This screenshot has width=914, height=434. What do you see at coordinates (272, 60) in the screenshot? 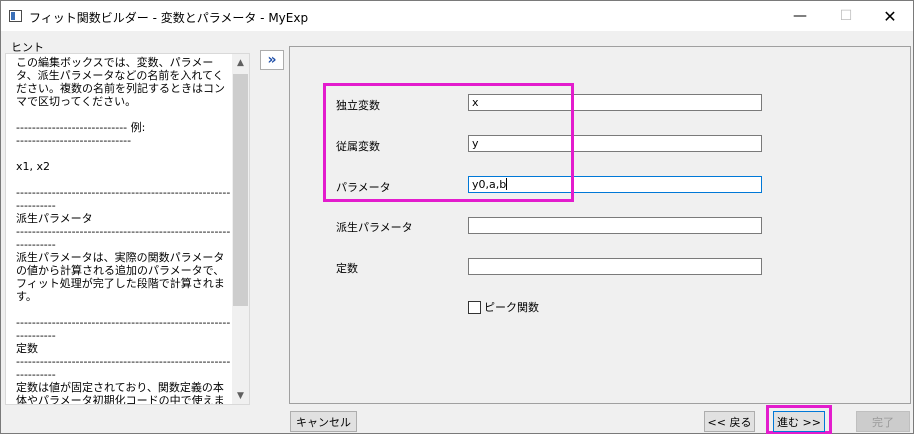
I see `expand-panel-button: »` at bounding box center [272, 60].